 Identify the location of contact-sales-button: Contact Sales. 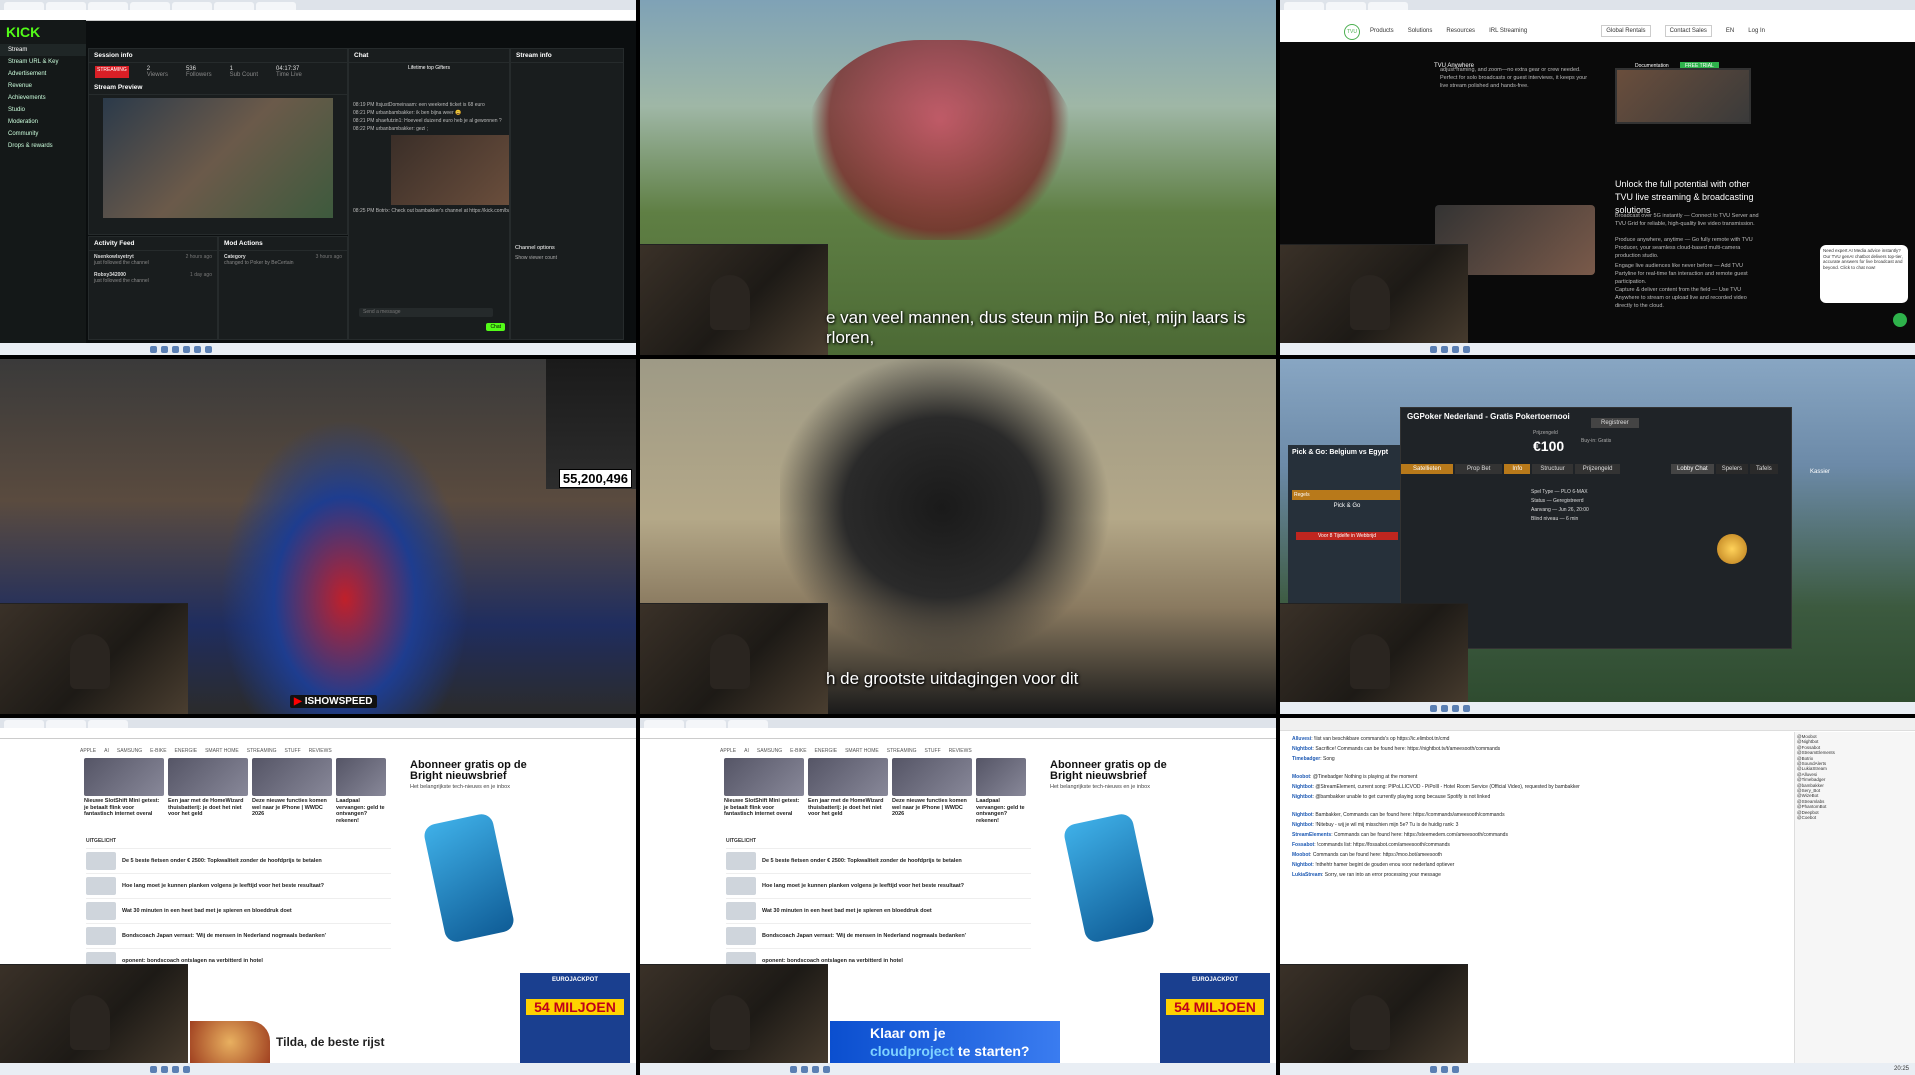
(1688, 31).